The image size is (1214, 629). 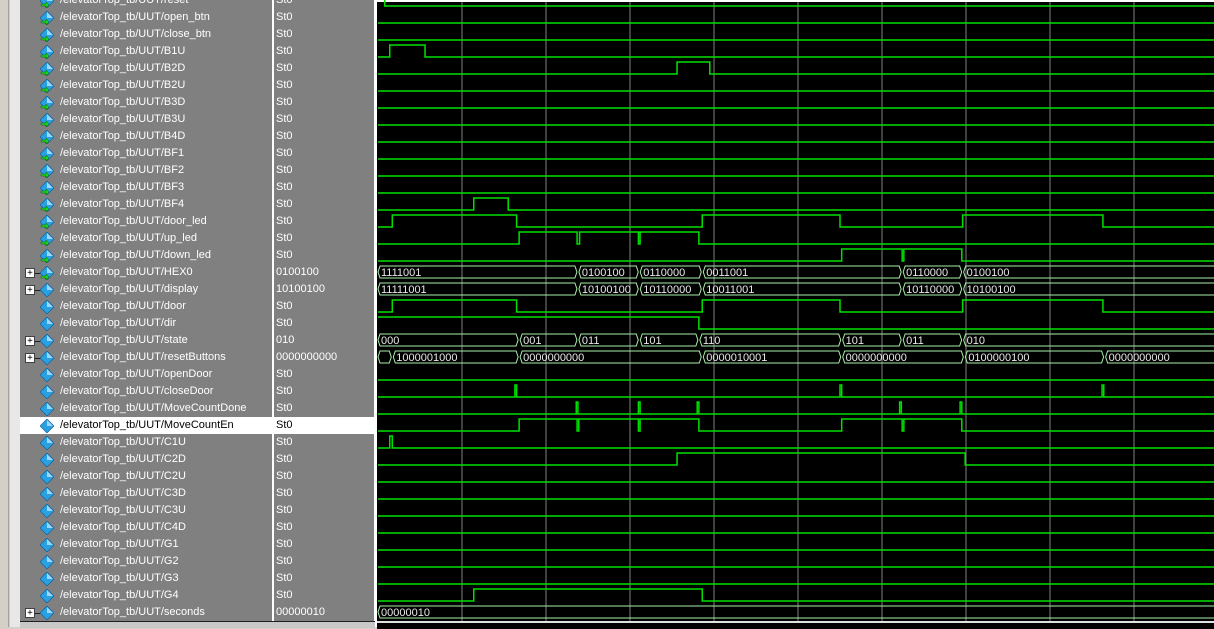 What do you see at coordinates (324, 272) in the screenshot?
I see `value-row: 0100100` at bounding box center [324, 272].